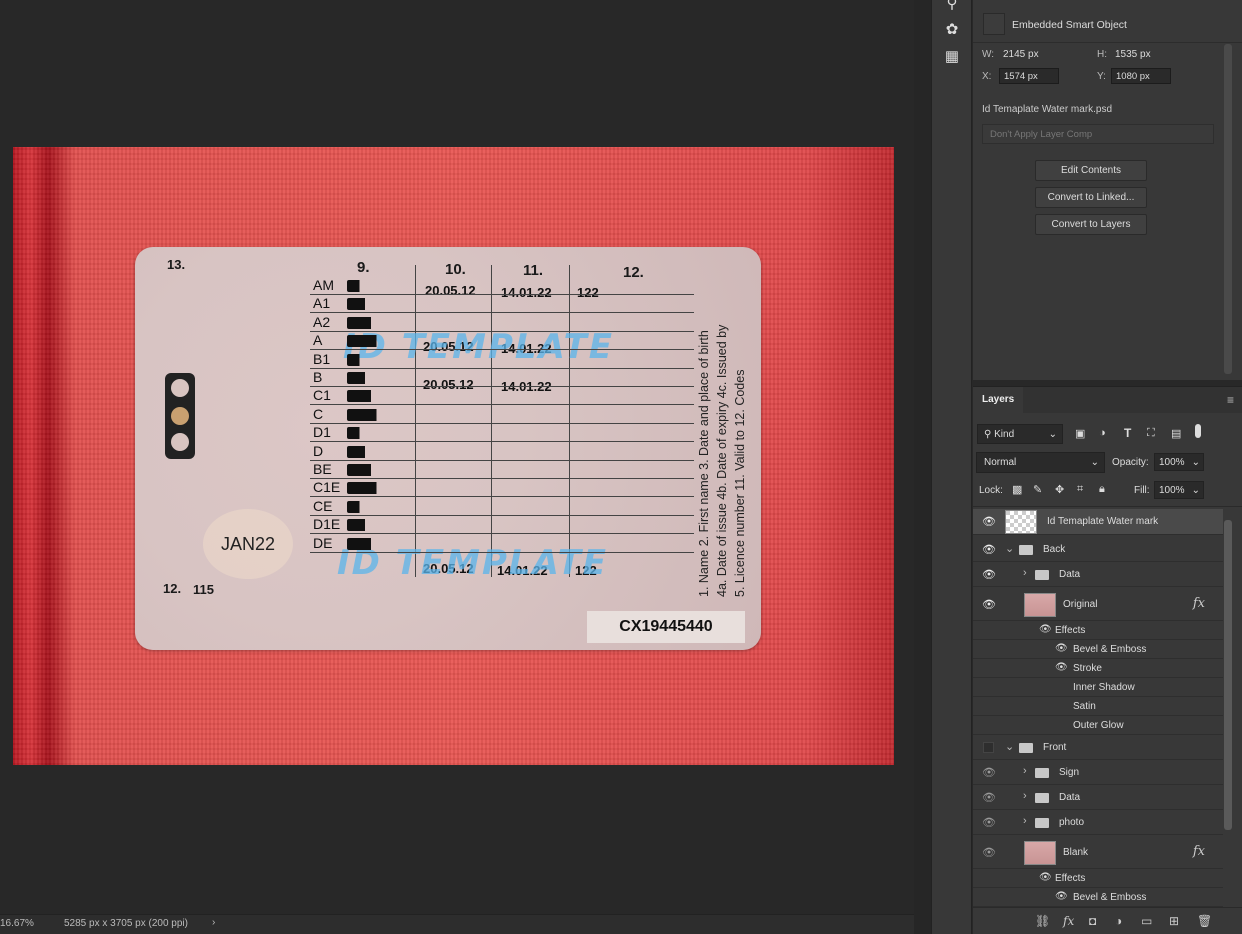 This screenshot has width=1242, height=934. What do you see at coordinates (1098, 853) in the screenshot?
I see `layer-row: 👁︎ Blank fx` at bounding box center [1098, 853].